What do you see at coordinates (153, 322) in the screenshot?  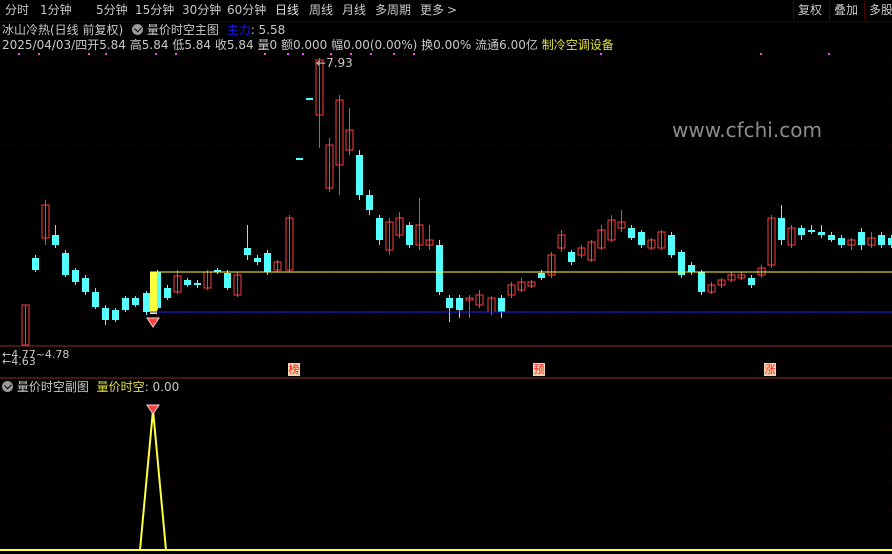 I see `diamond-signal-icon` at bounding box center [153, 322].